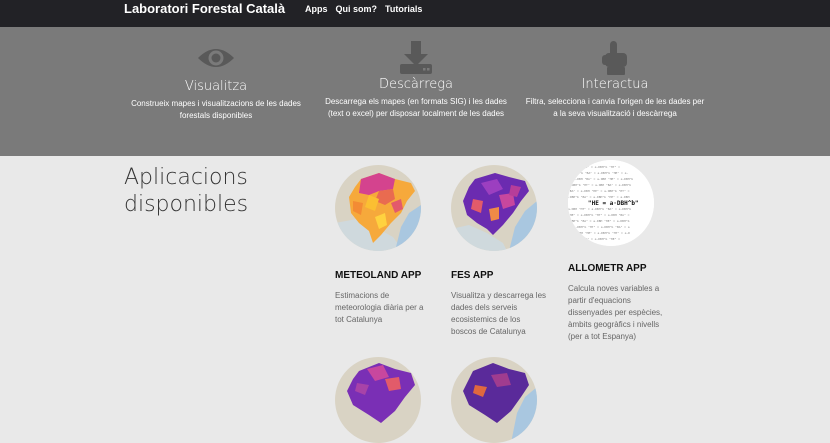 The width and height of the screenshot is (830, 443). What do you see at coordinates (216, 86) in the screenshot?
I see `feature-title: Visualitza` at bounding box center [216, 86].